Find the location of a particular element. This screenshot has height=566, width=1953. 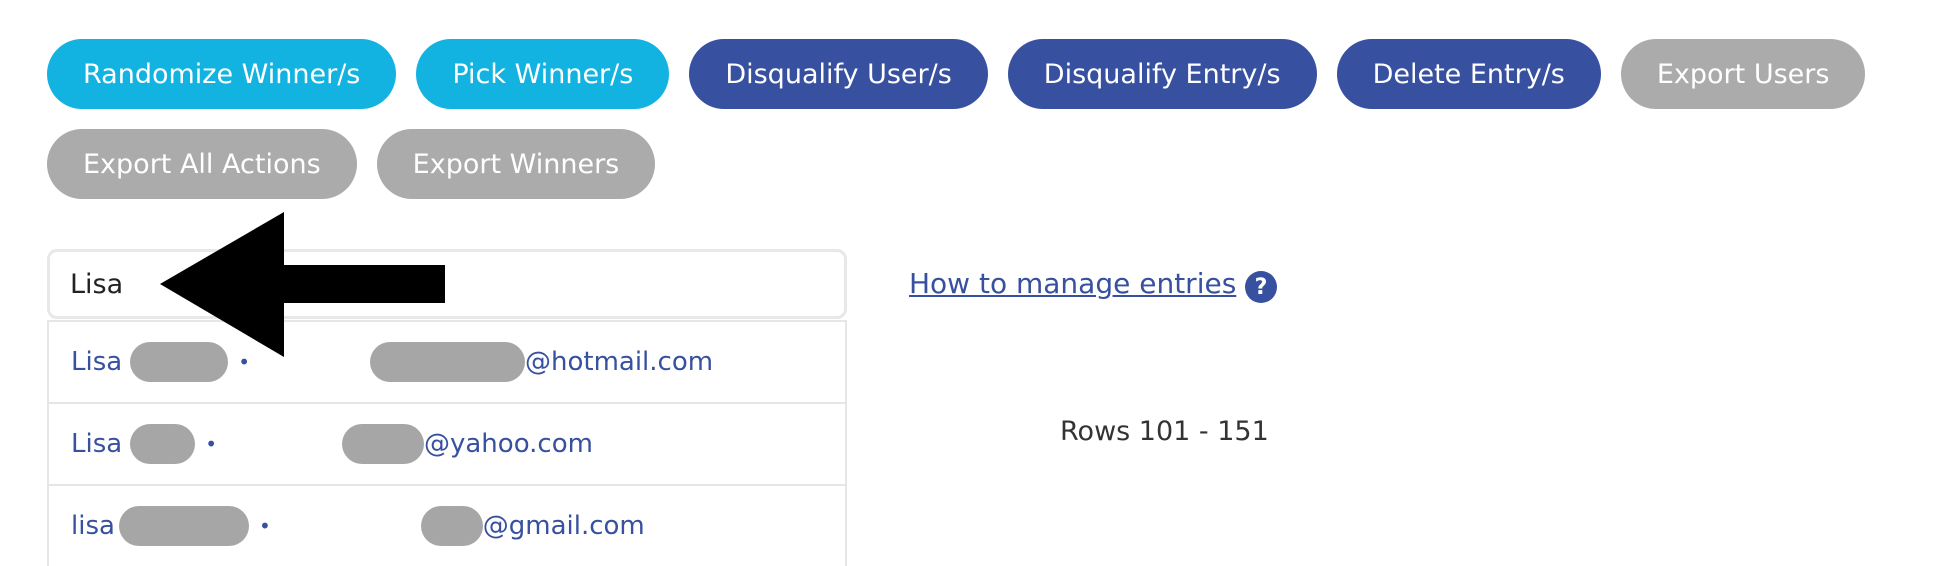

delete-entry-button: Delete Entry/s is located at coordinates (1468, 74).